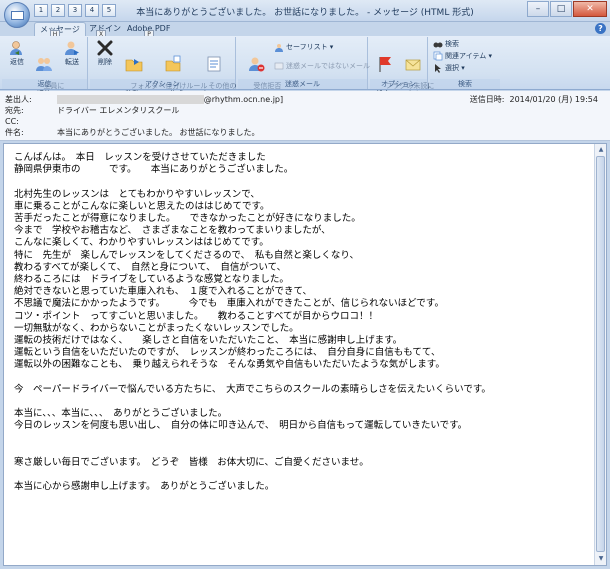 This screenshot has height=569, width=610. What do you see at coordinates (398, 84) in the screenshot?
I see `group-options-label: オプション` at bounding box center [398, 84].